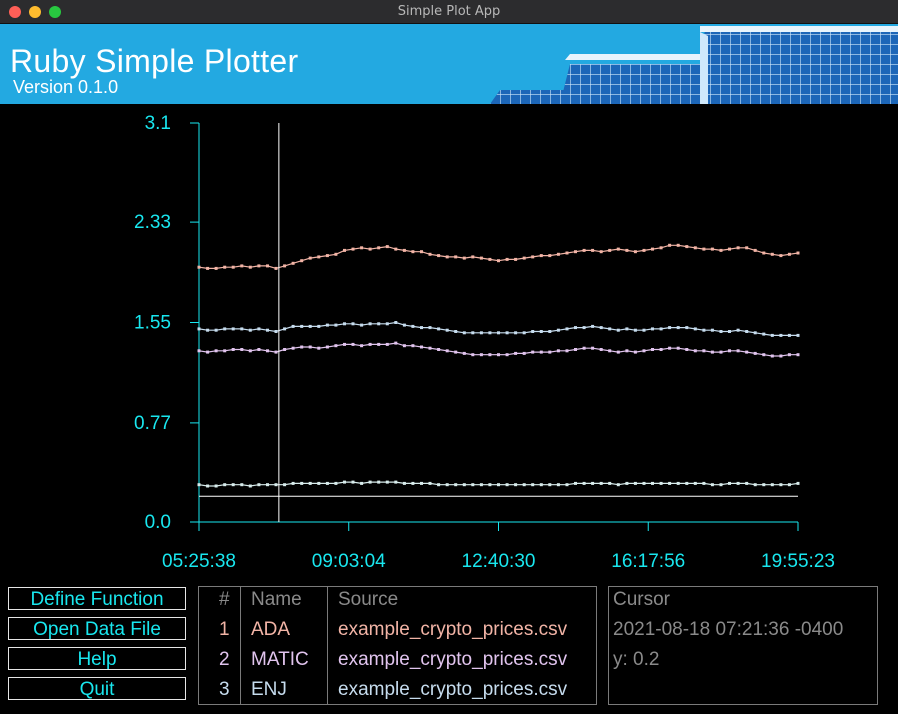 The height and width of the screenshot is (714, 898). I want to click on open-data-file-button: Open Data File, so click(97, 628).